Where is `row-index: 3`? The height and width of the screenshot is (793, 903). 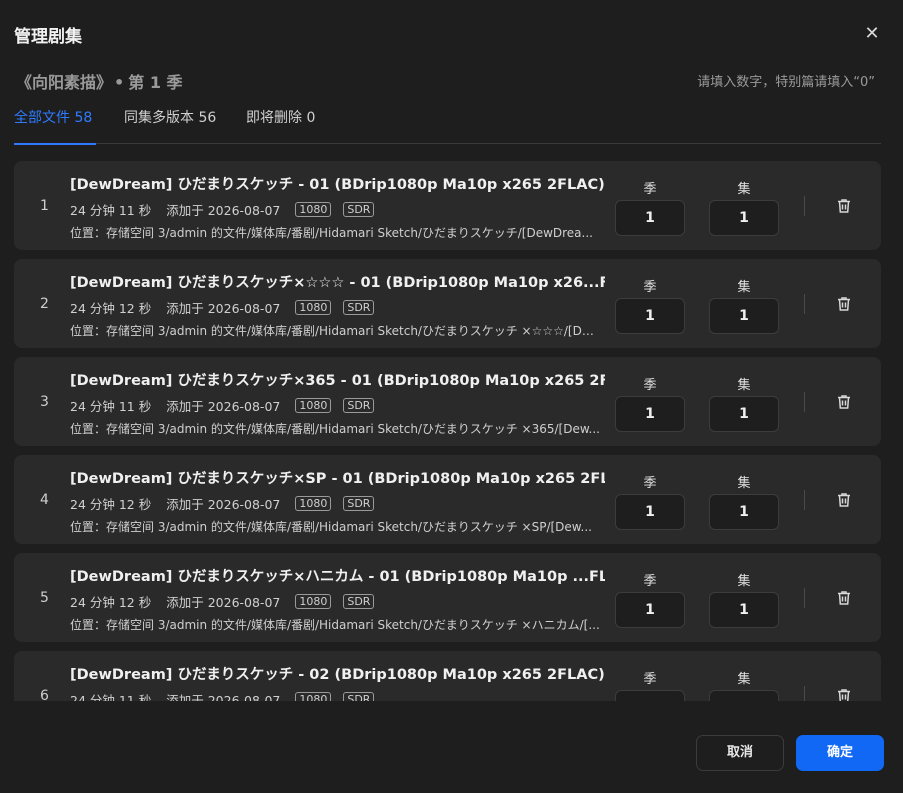 row-index: 3 is located at coordinates (44, 402).